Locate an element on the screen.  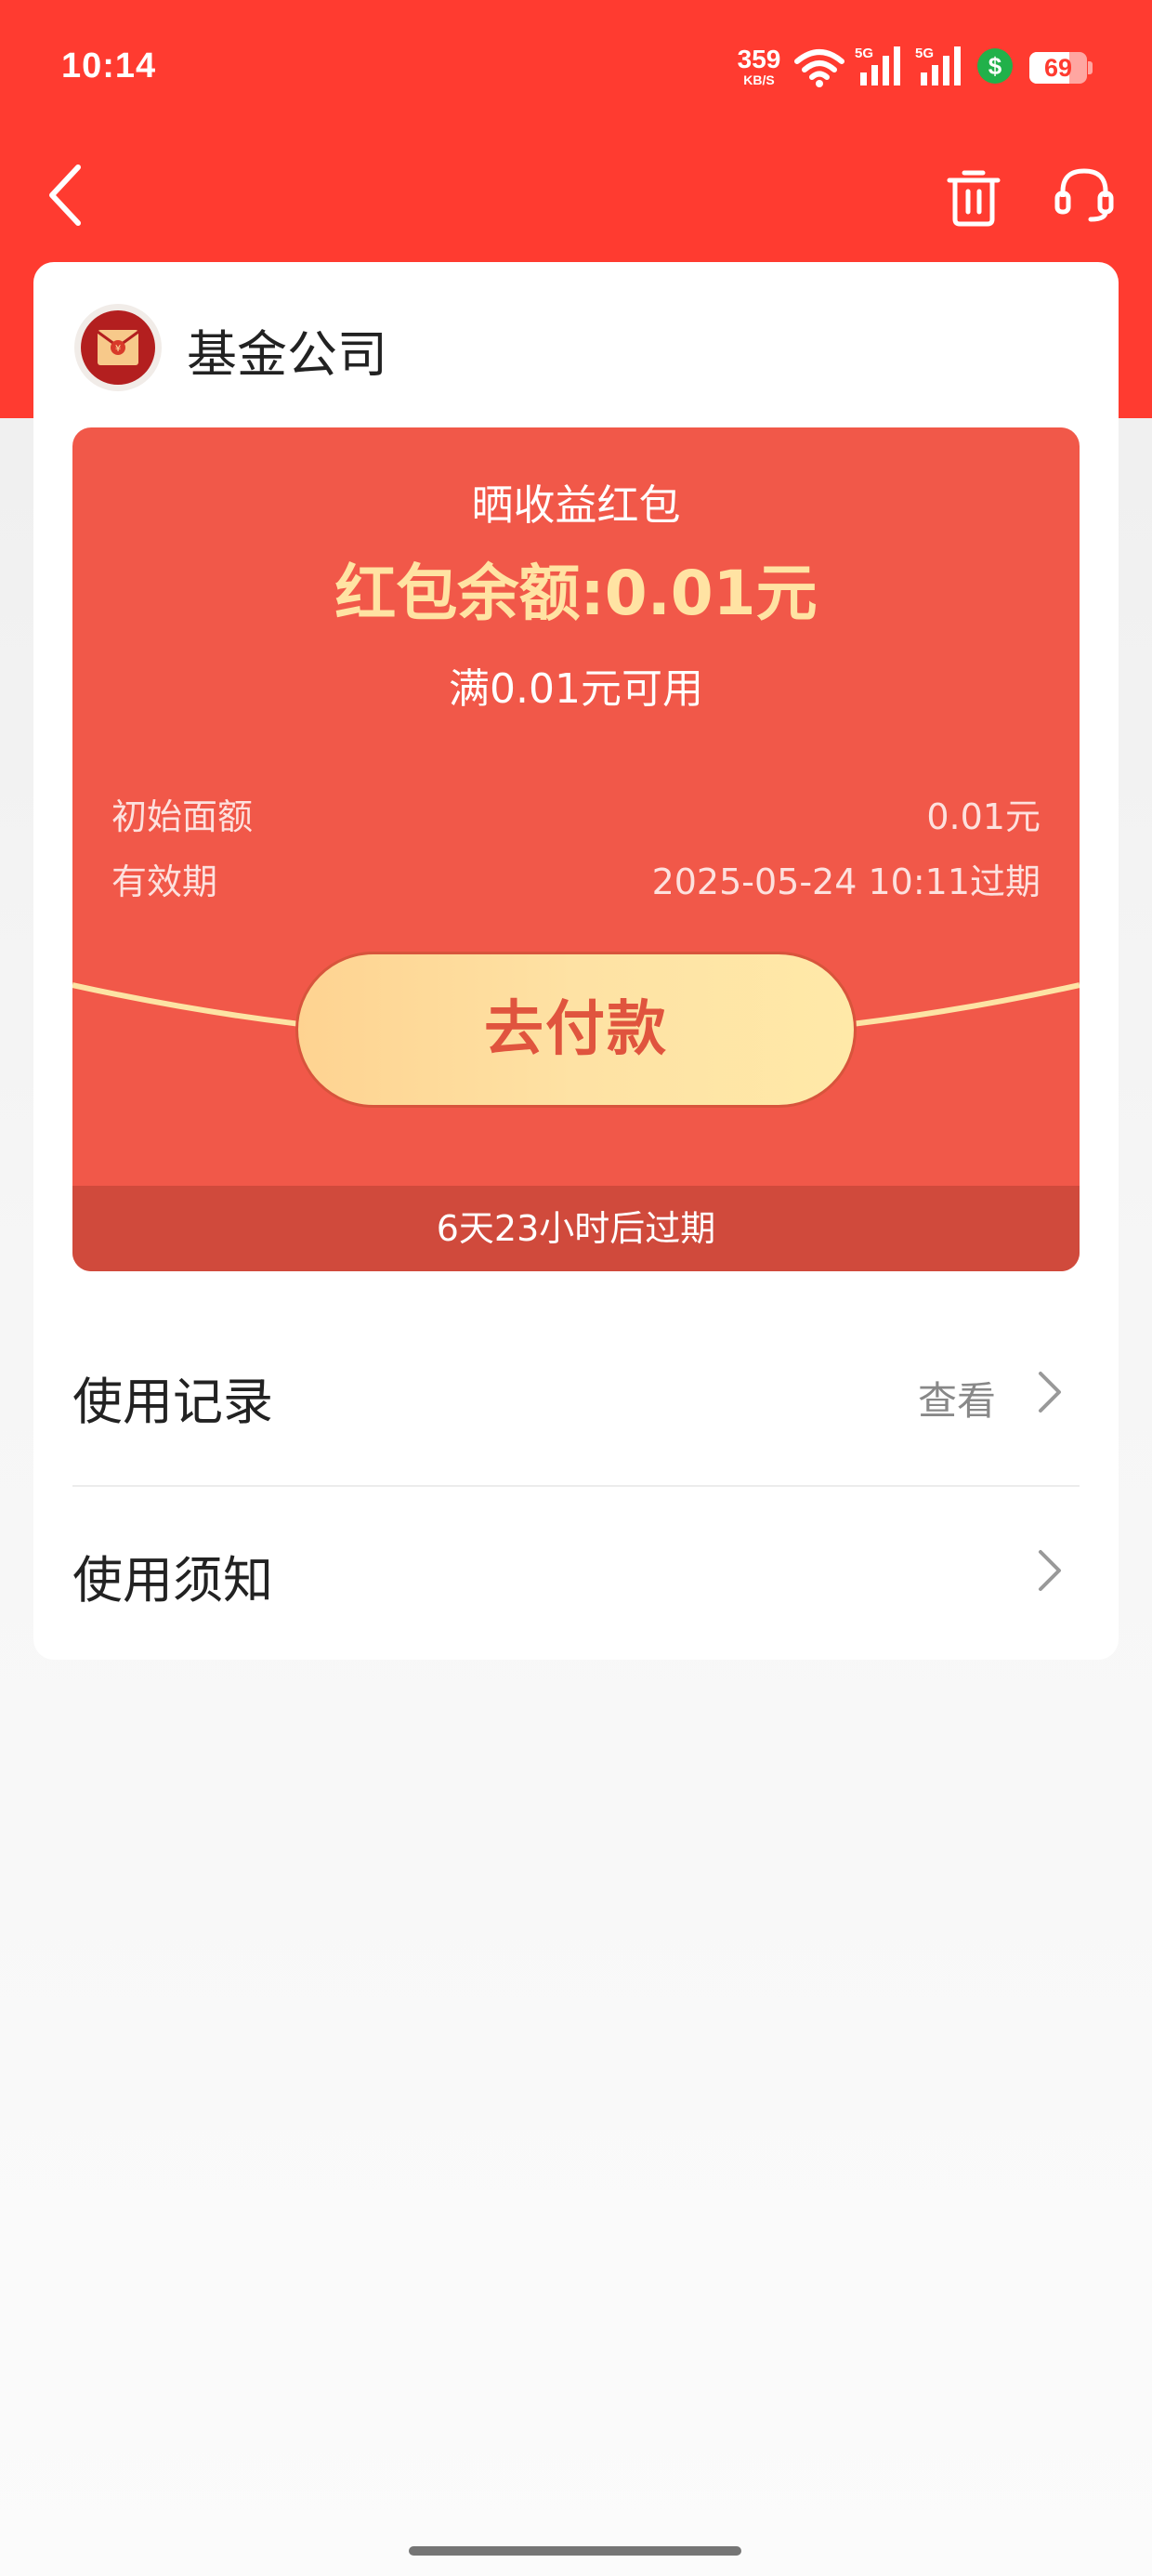
expiry-notice: 6天23小时后过期 is located at coordinates (576, 1228).